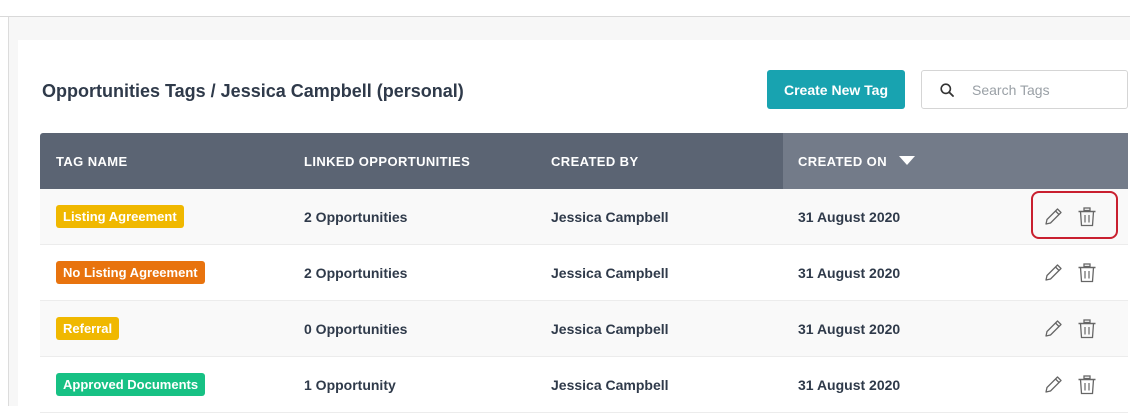 The image size is (1130, 413). What do you see at coordinates (130, 272) in the screenshot?
I see `tag-badge: No Listing Agreement` at bounding box center [130, 272].